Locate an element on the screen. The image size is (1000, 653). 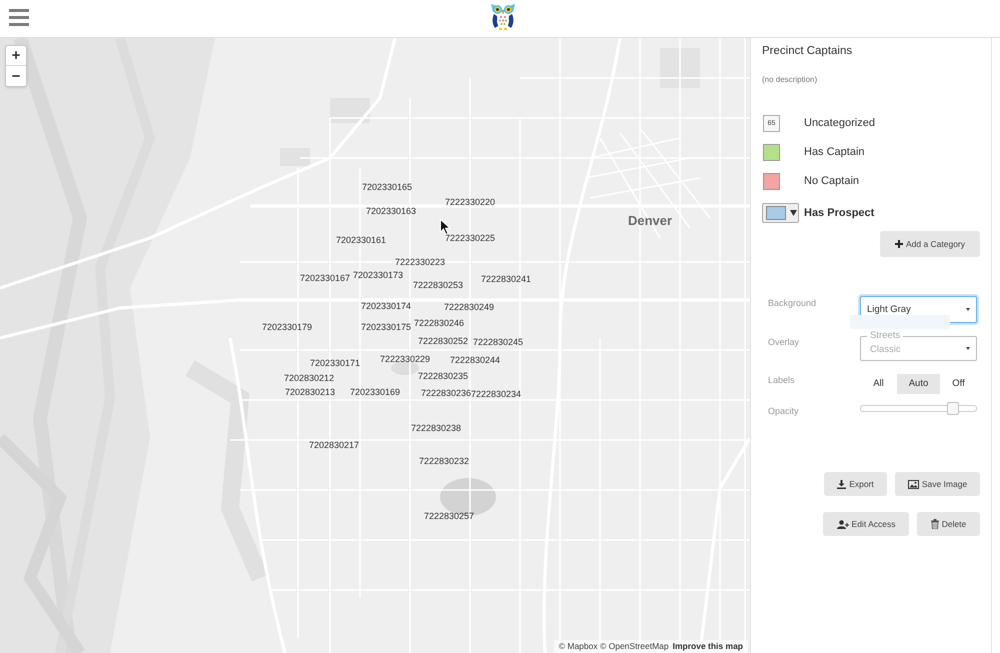
precinct-label: 7202330179 is located at coordinates (287, 327).